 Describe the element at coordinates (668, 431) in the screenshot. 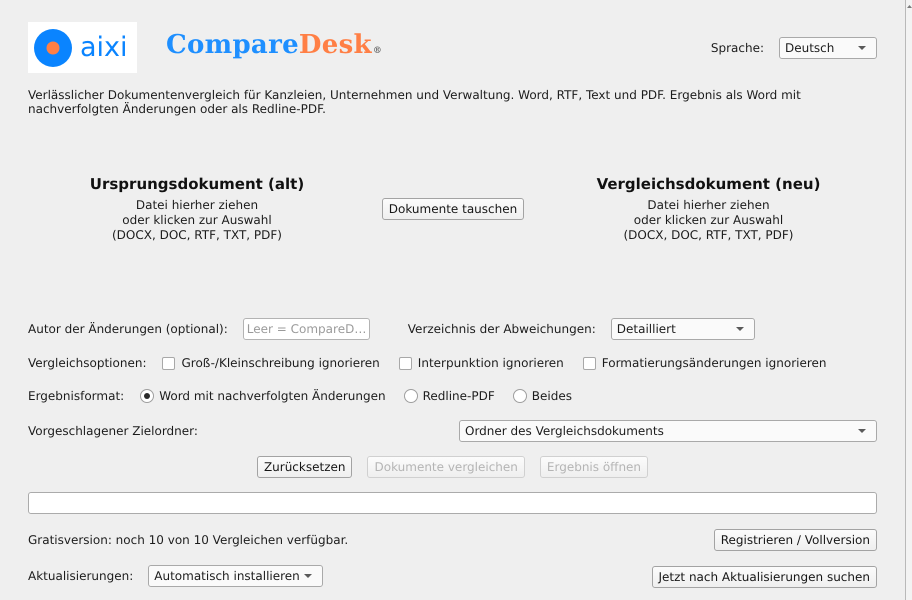

I see `target-folder-dropdown: Ordner des Vergleichsdokuments` at that location.